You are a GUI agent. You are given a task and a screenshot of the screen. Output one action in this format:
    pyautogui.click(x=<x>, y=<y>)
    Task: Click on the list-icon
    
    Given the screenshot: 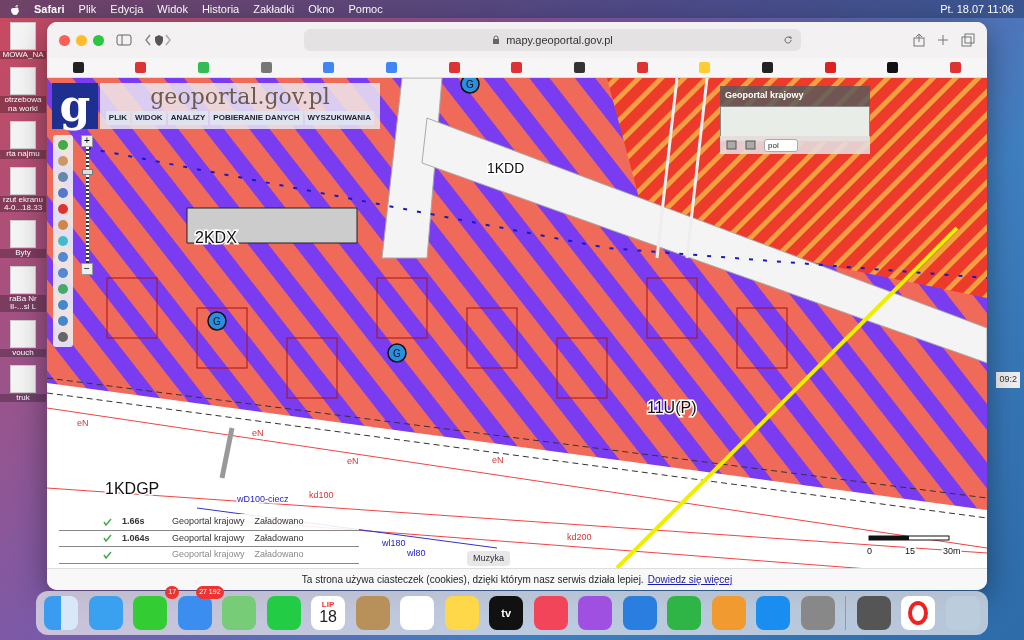 What is the action you would take?
    pyautogui.click(x=731, y=145)
    